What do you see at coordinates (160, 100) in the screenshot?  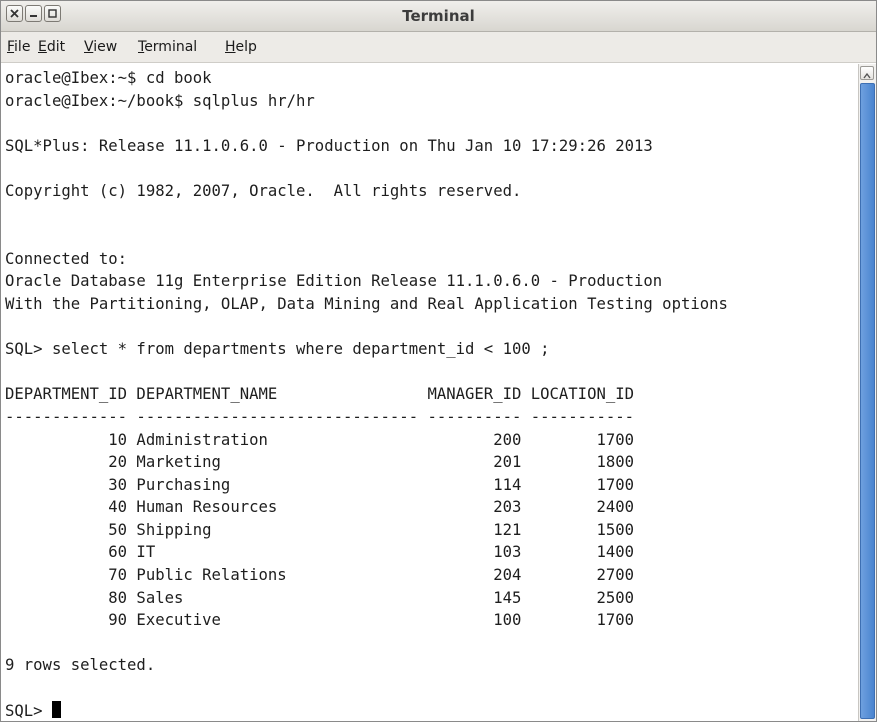 I see `terminal-line: oracle@Ibex:~/book$ sqlplus hr/hr` at bounding box center [160, 100].